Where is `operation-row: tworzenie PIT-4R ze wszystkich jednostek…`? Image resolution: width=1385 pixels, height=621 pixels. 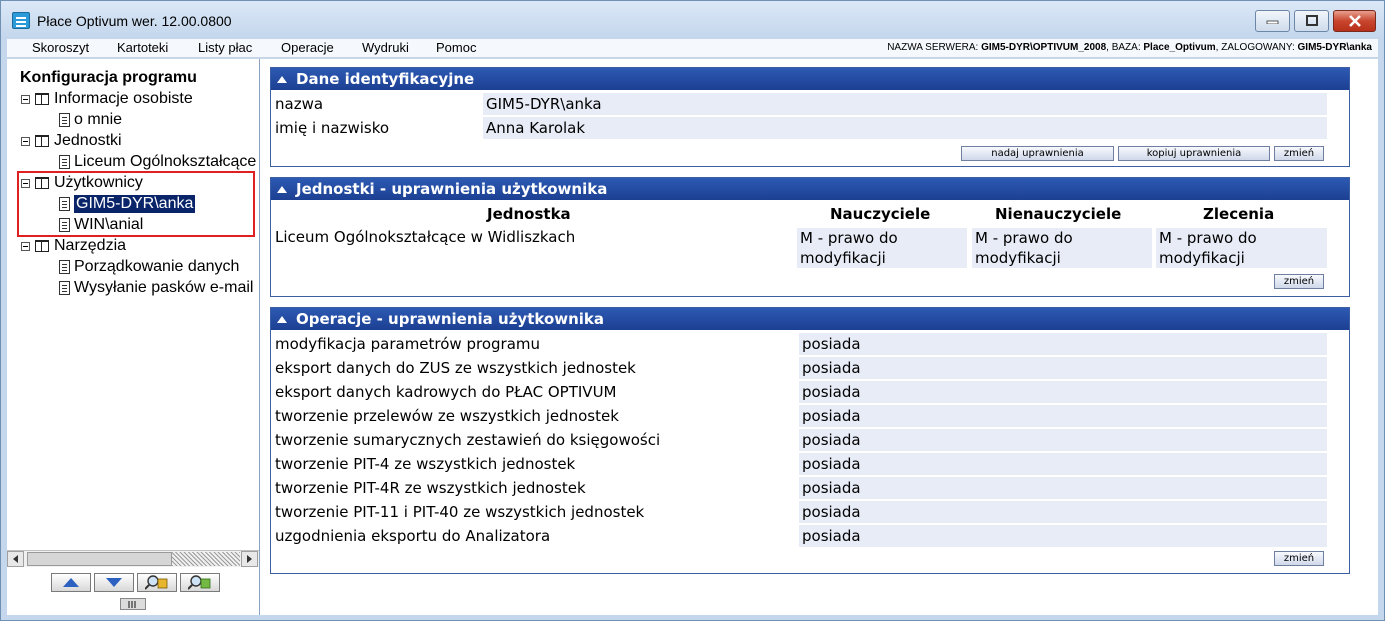 operation-row: tworzenie PIT-4R ze wszystkich jednostek… is located at coordinates (811, 488).